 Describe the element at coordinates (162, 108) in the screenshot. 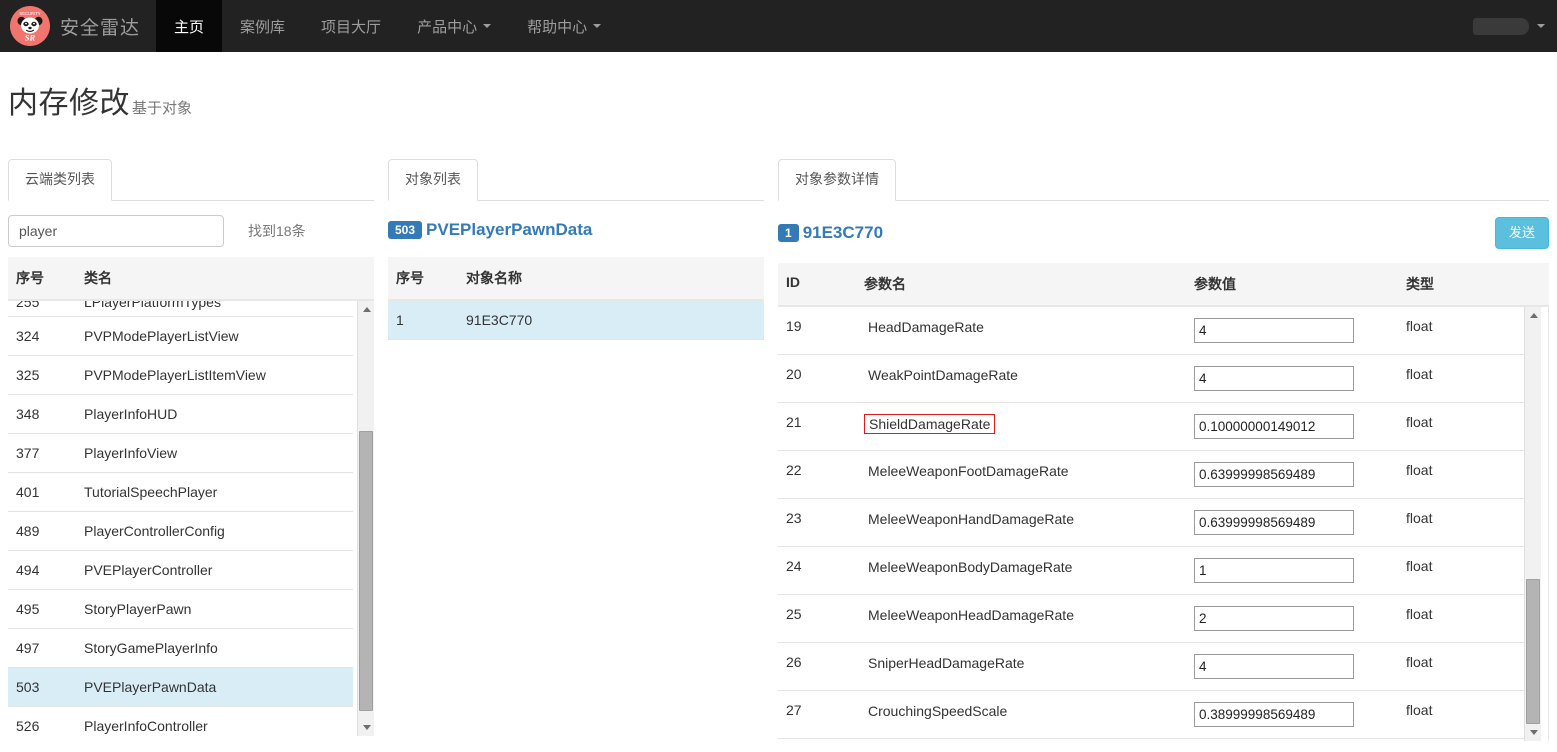

I see `page-subtitle: 基于对象` at that location.